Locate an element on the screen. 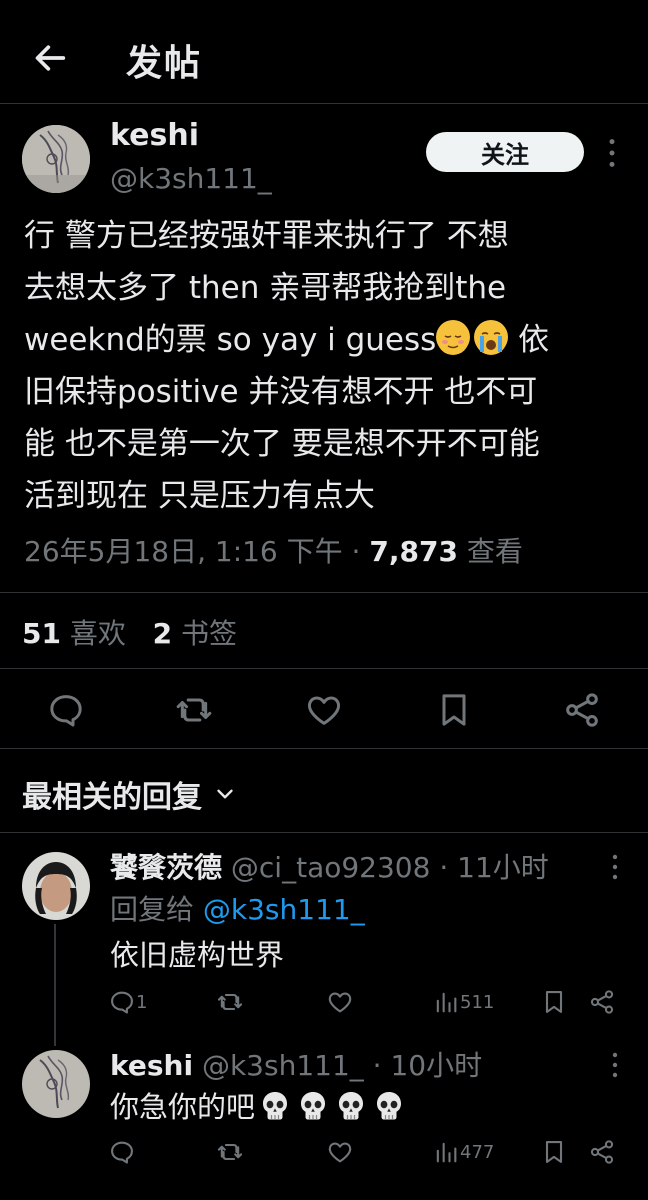 The width and height of the screenshot is (648, 1200). follow-button: 关注 is located at coordinates (505, 152).